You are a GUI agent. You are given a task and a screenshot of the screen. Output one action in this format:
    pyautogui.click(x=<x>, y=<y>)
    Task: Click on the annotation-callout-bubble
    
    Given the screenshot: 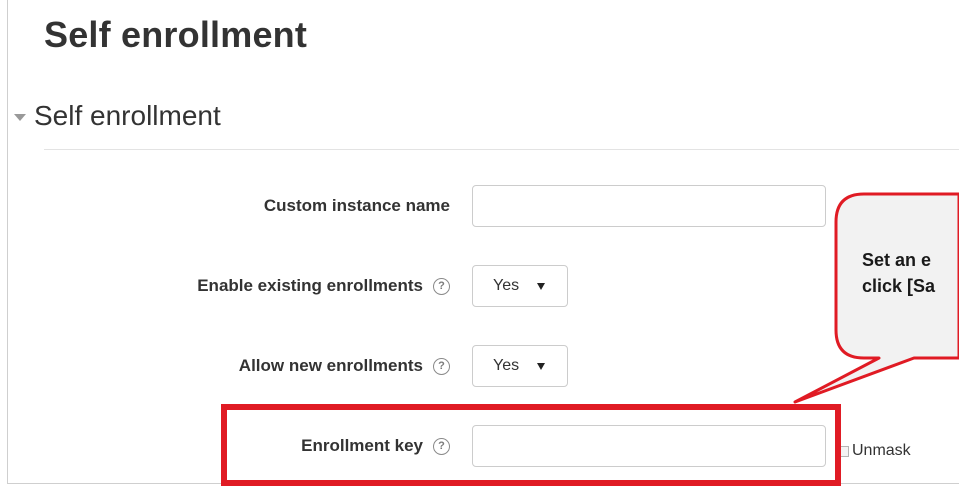 What is the action you would take?
    pyautogui.click(x=876, y=298)
    